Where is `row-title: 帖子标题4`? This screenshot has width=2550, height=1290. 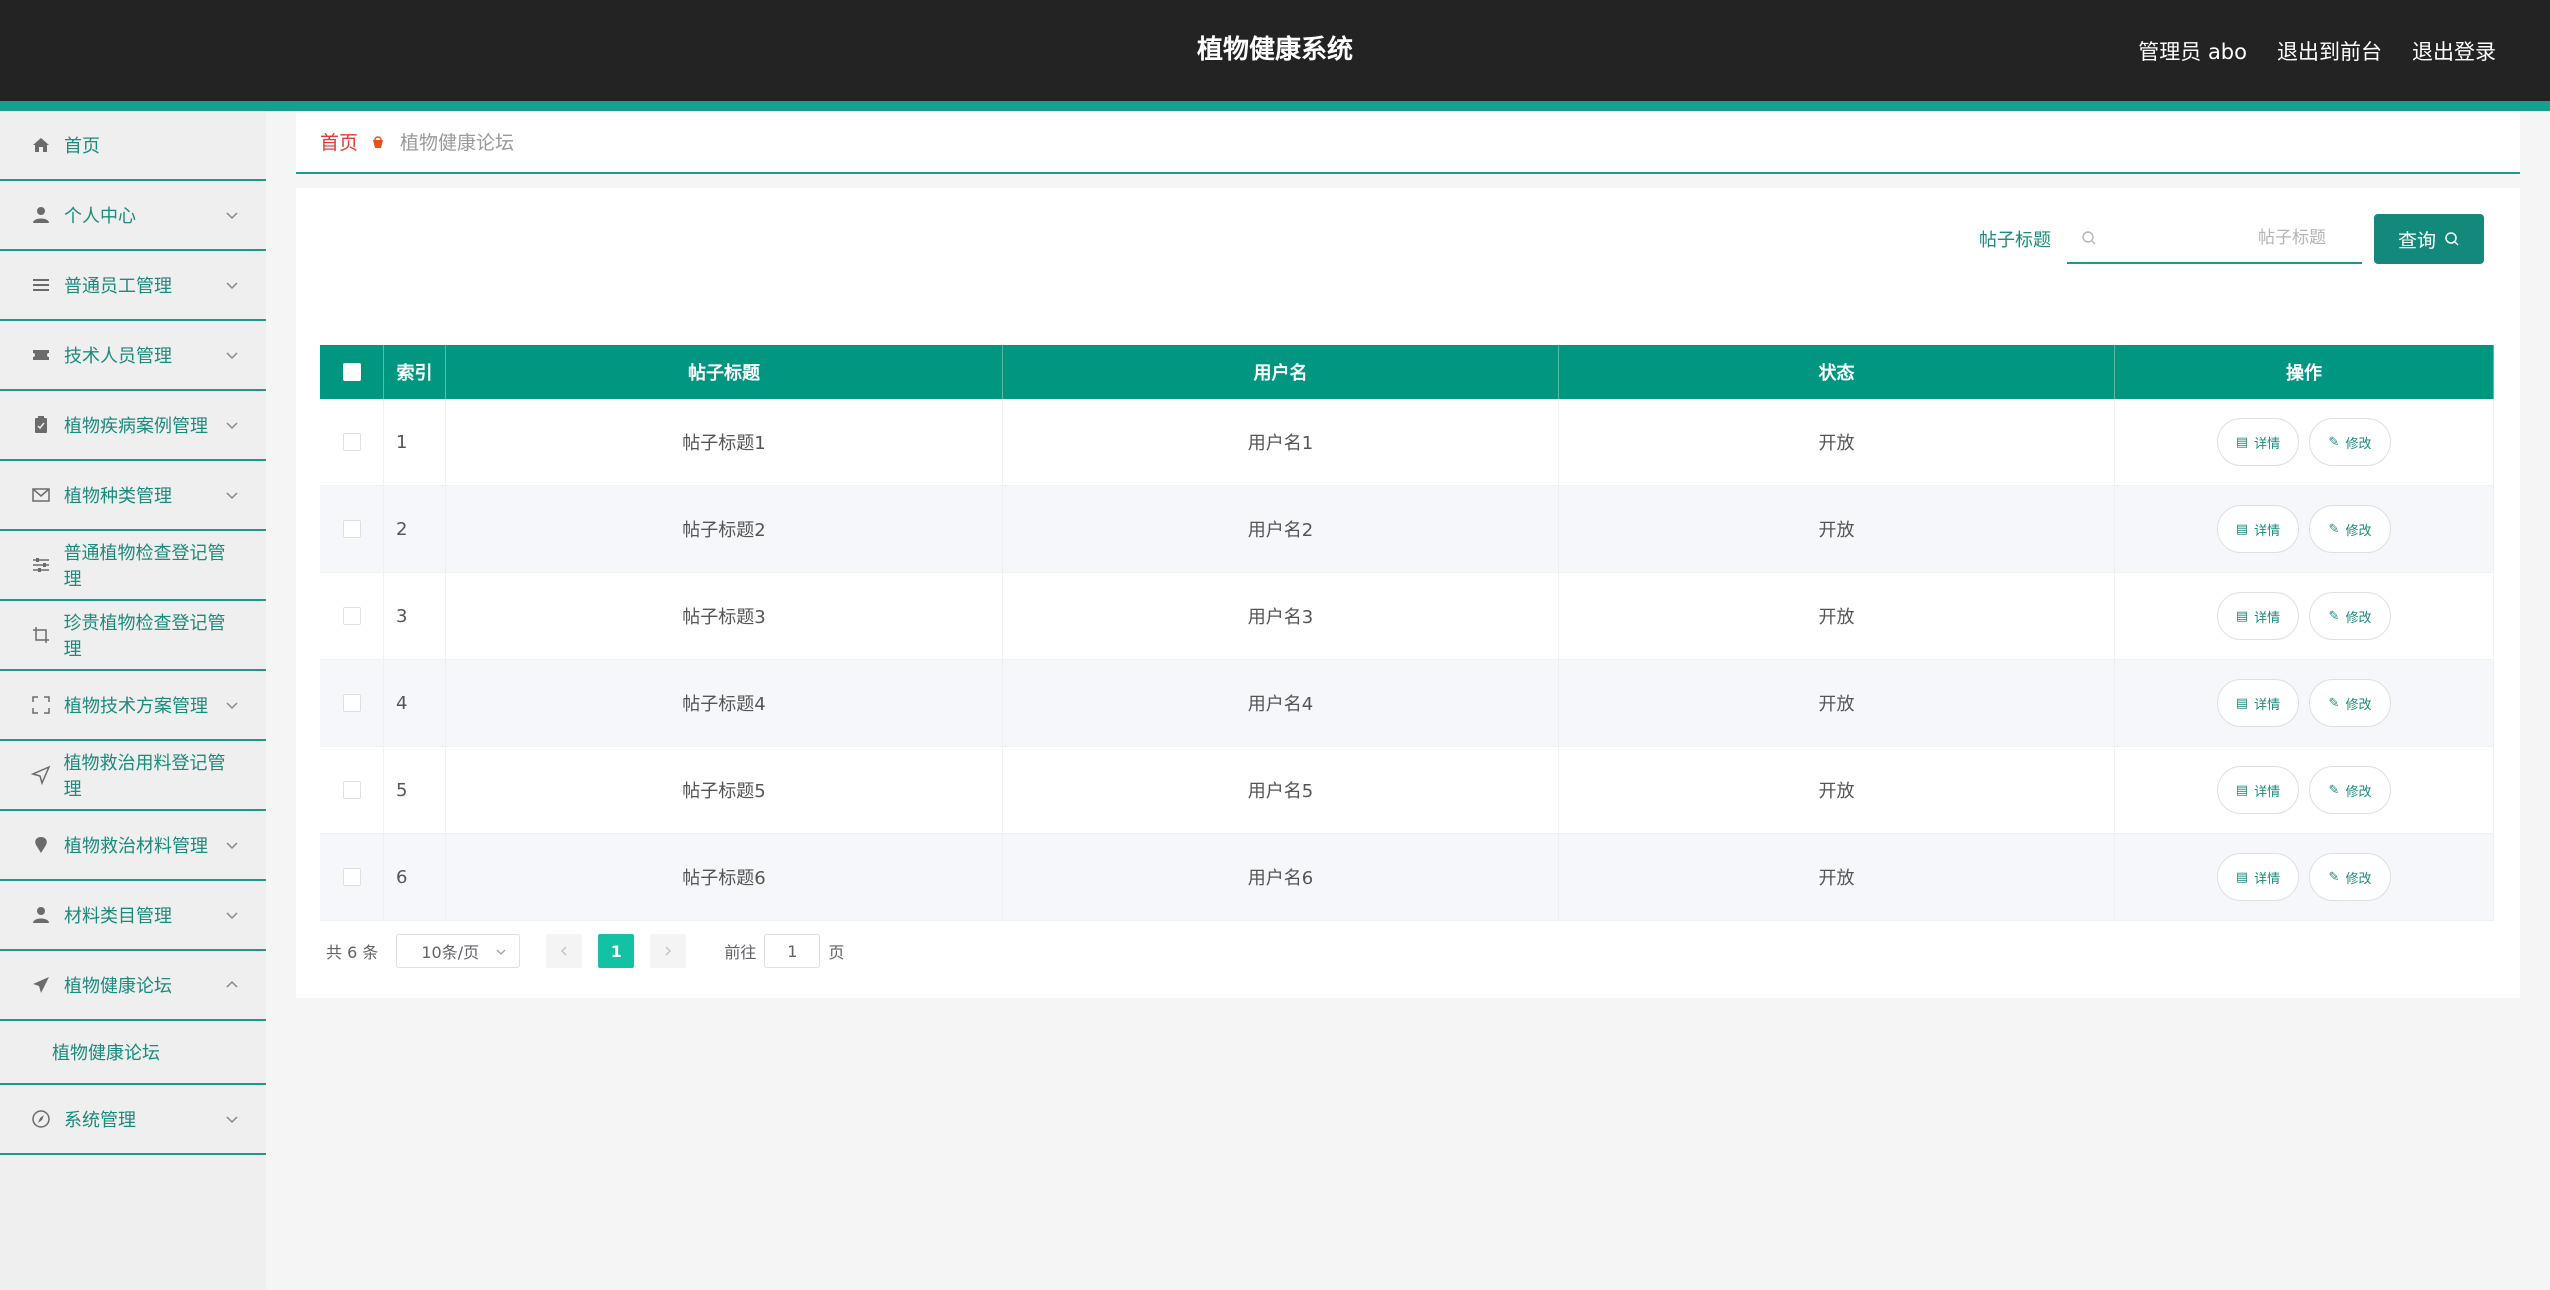
row-title: 帖子标题4 is located at coordinates (724, 703).